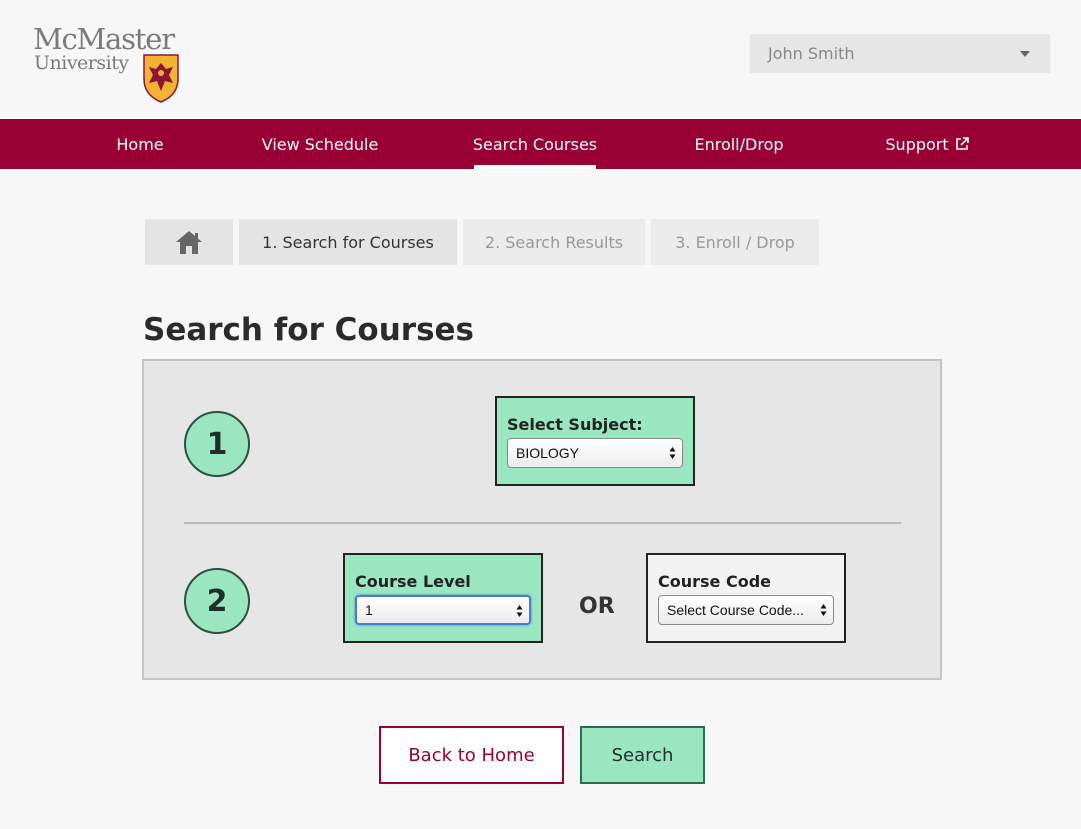  I want to click on nav-search-courses-label: Search Courses, so click(535, 144).